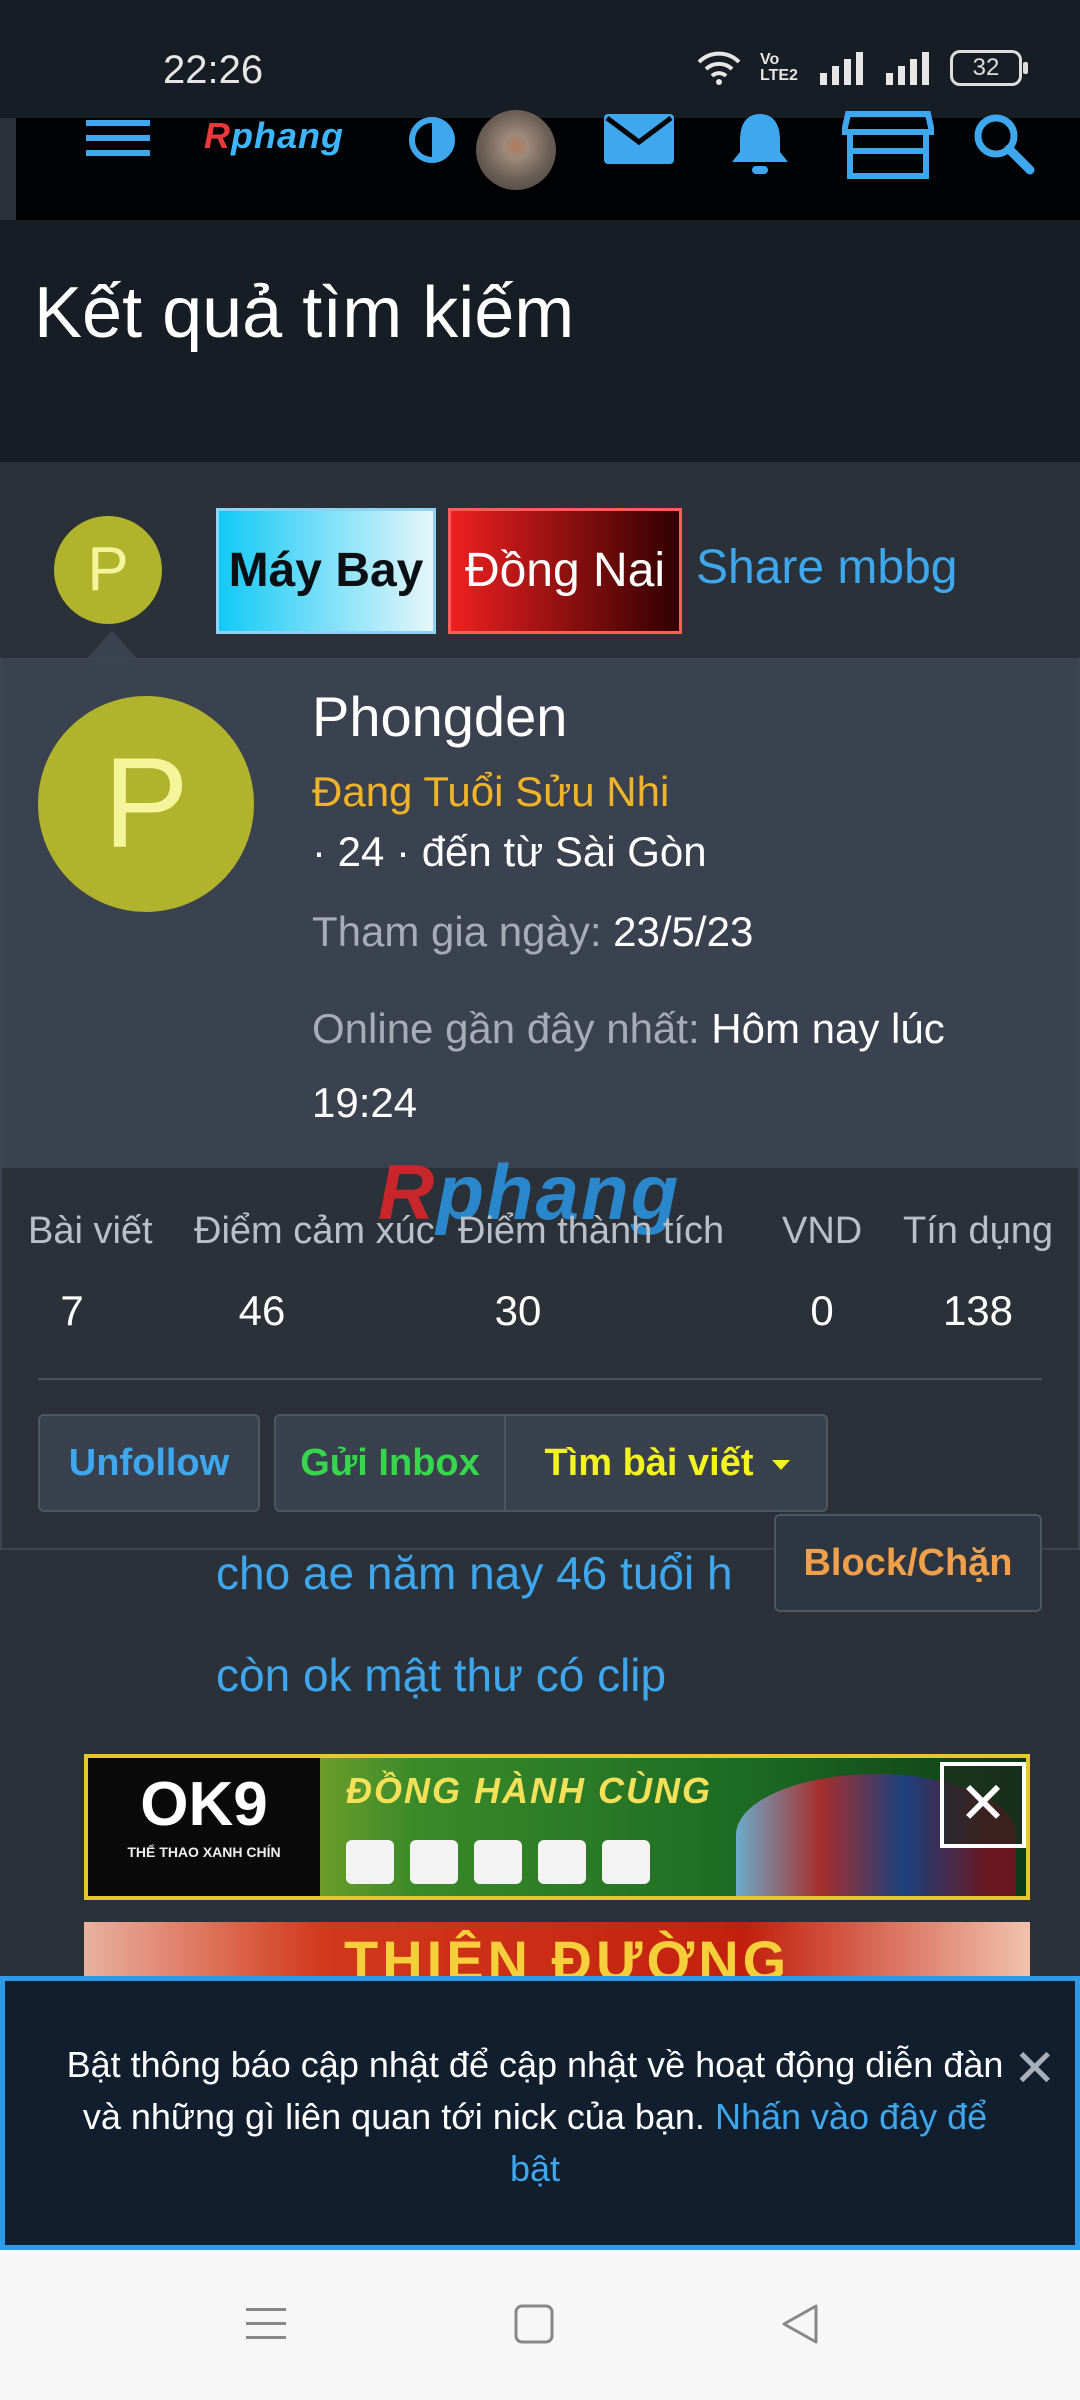 This screenshot has width=1080, height=2400. What do you see at coordinates (516, 150) in the screenshot?
I see `user-avatar` at bounding box center [516, 150].